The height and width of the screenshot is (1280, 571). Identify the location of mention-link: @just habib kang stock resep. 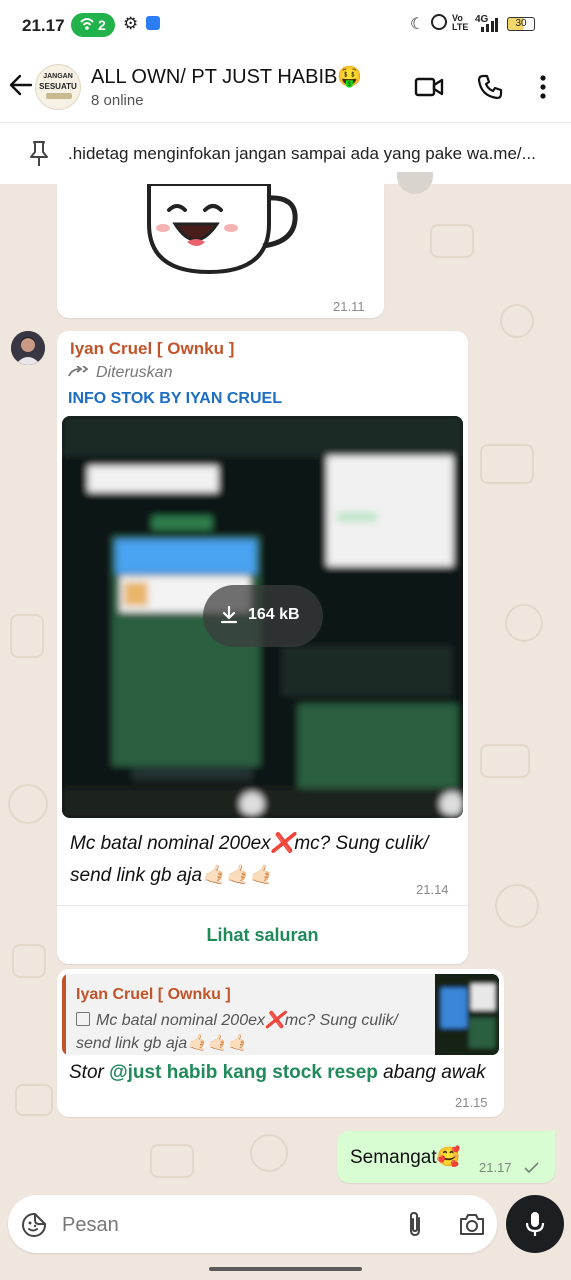
(243, 1072).